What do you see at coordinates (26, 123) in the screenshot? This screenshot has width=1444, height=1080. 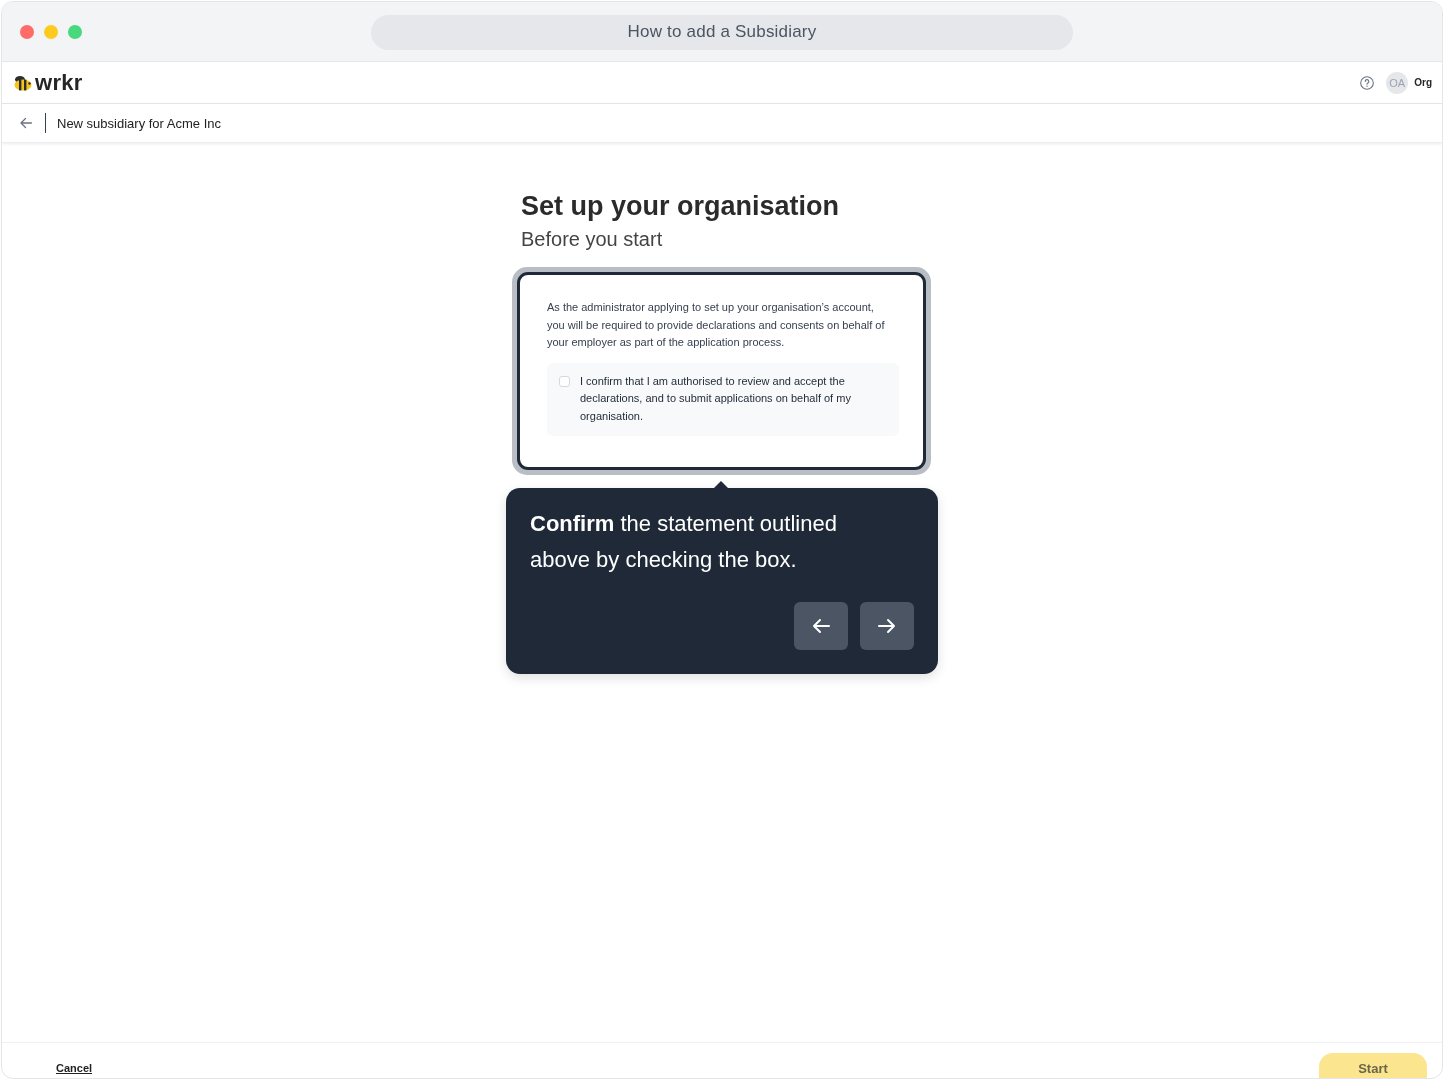 I see `back-arrow-icon` at bounding box center [26, 123].